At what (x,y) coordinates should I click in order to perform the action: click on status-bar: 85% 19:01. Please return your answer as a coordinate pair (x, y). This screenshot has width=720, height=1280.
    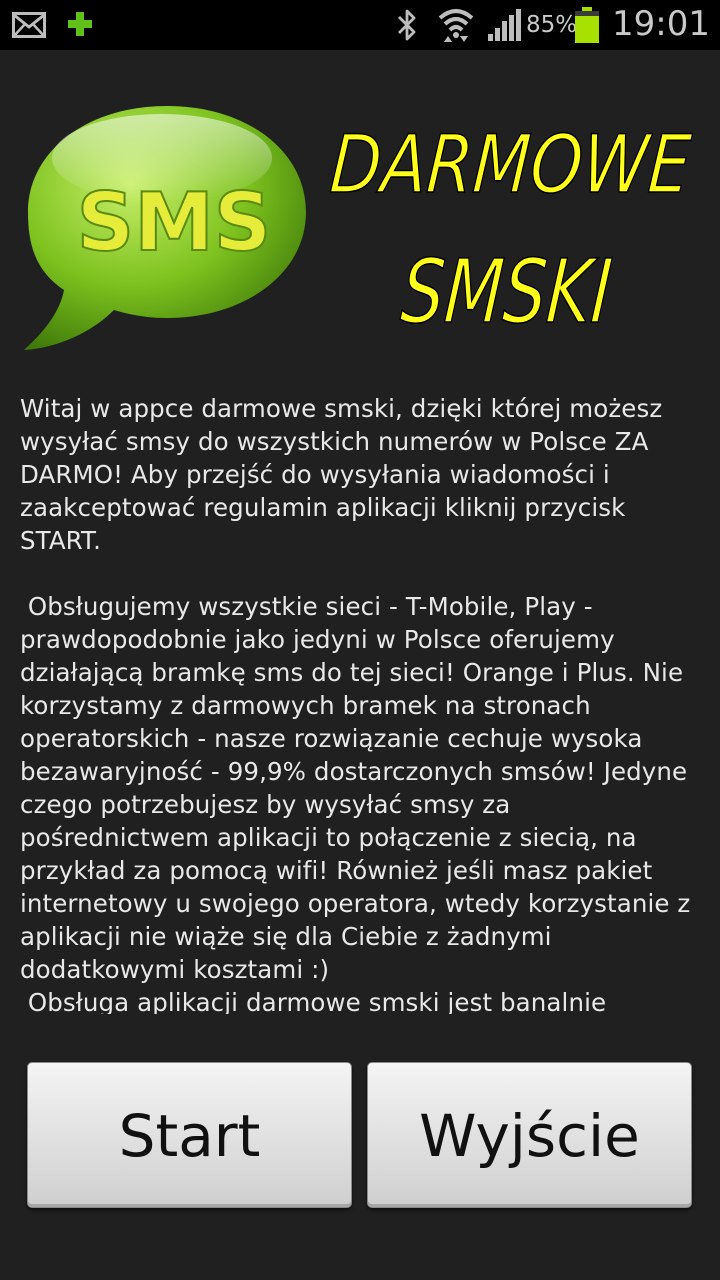
    Looking at the image, I should click on (360, 25).